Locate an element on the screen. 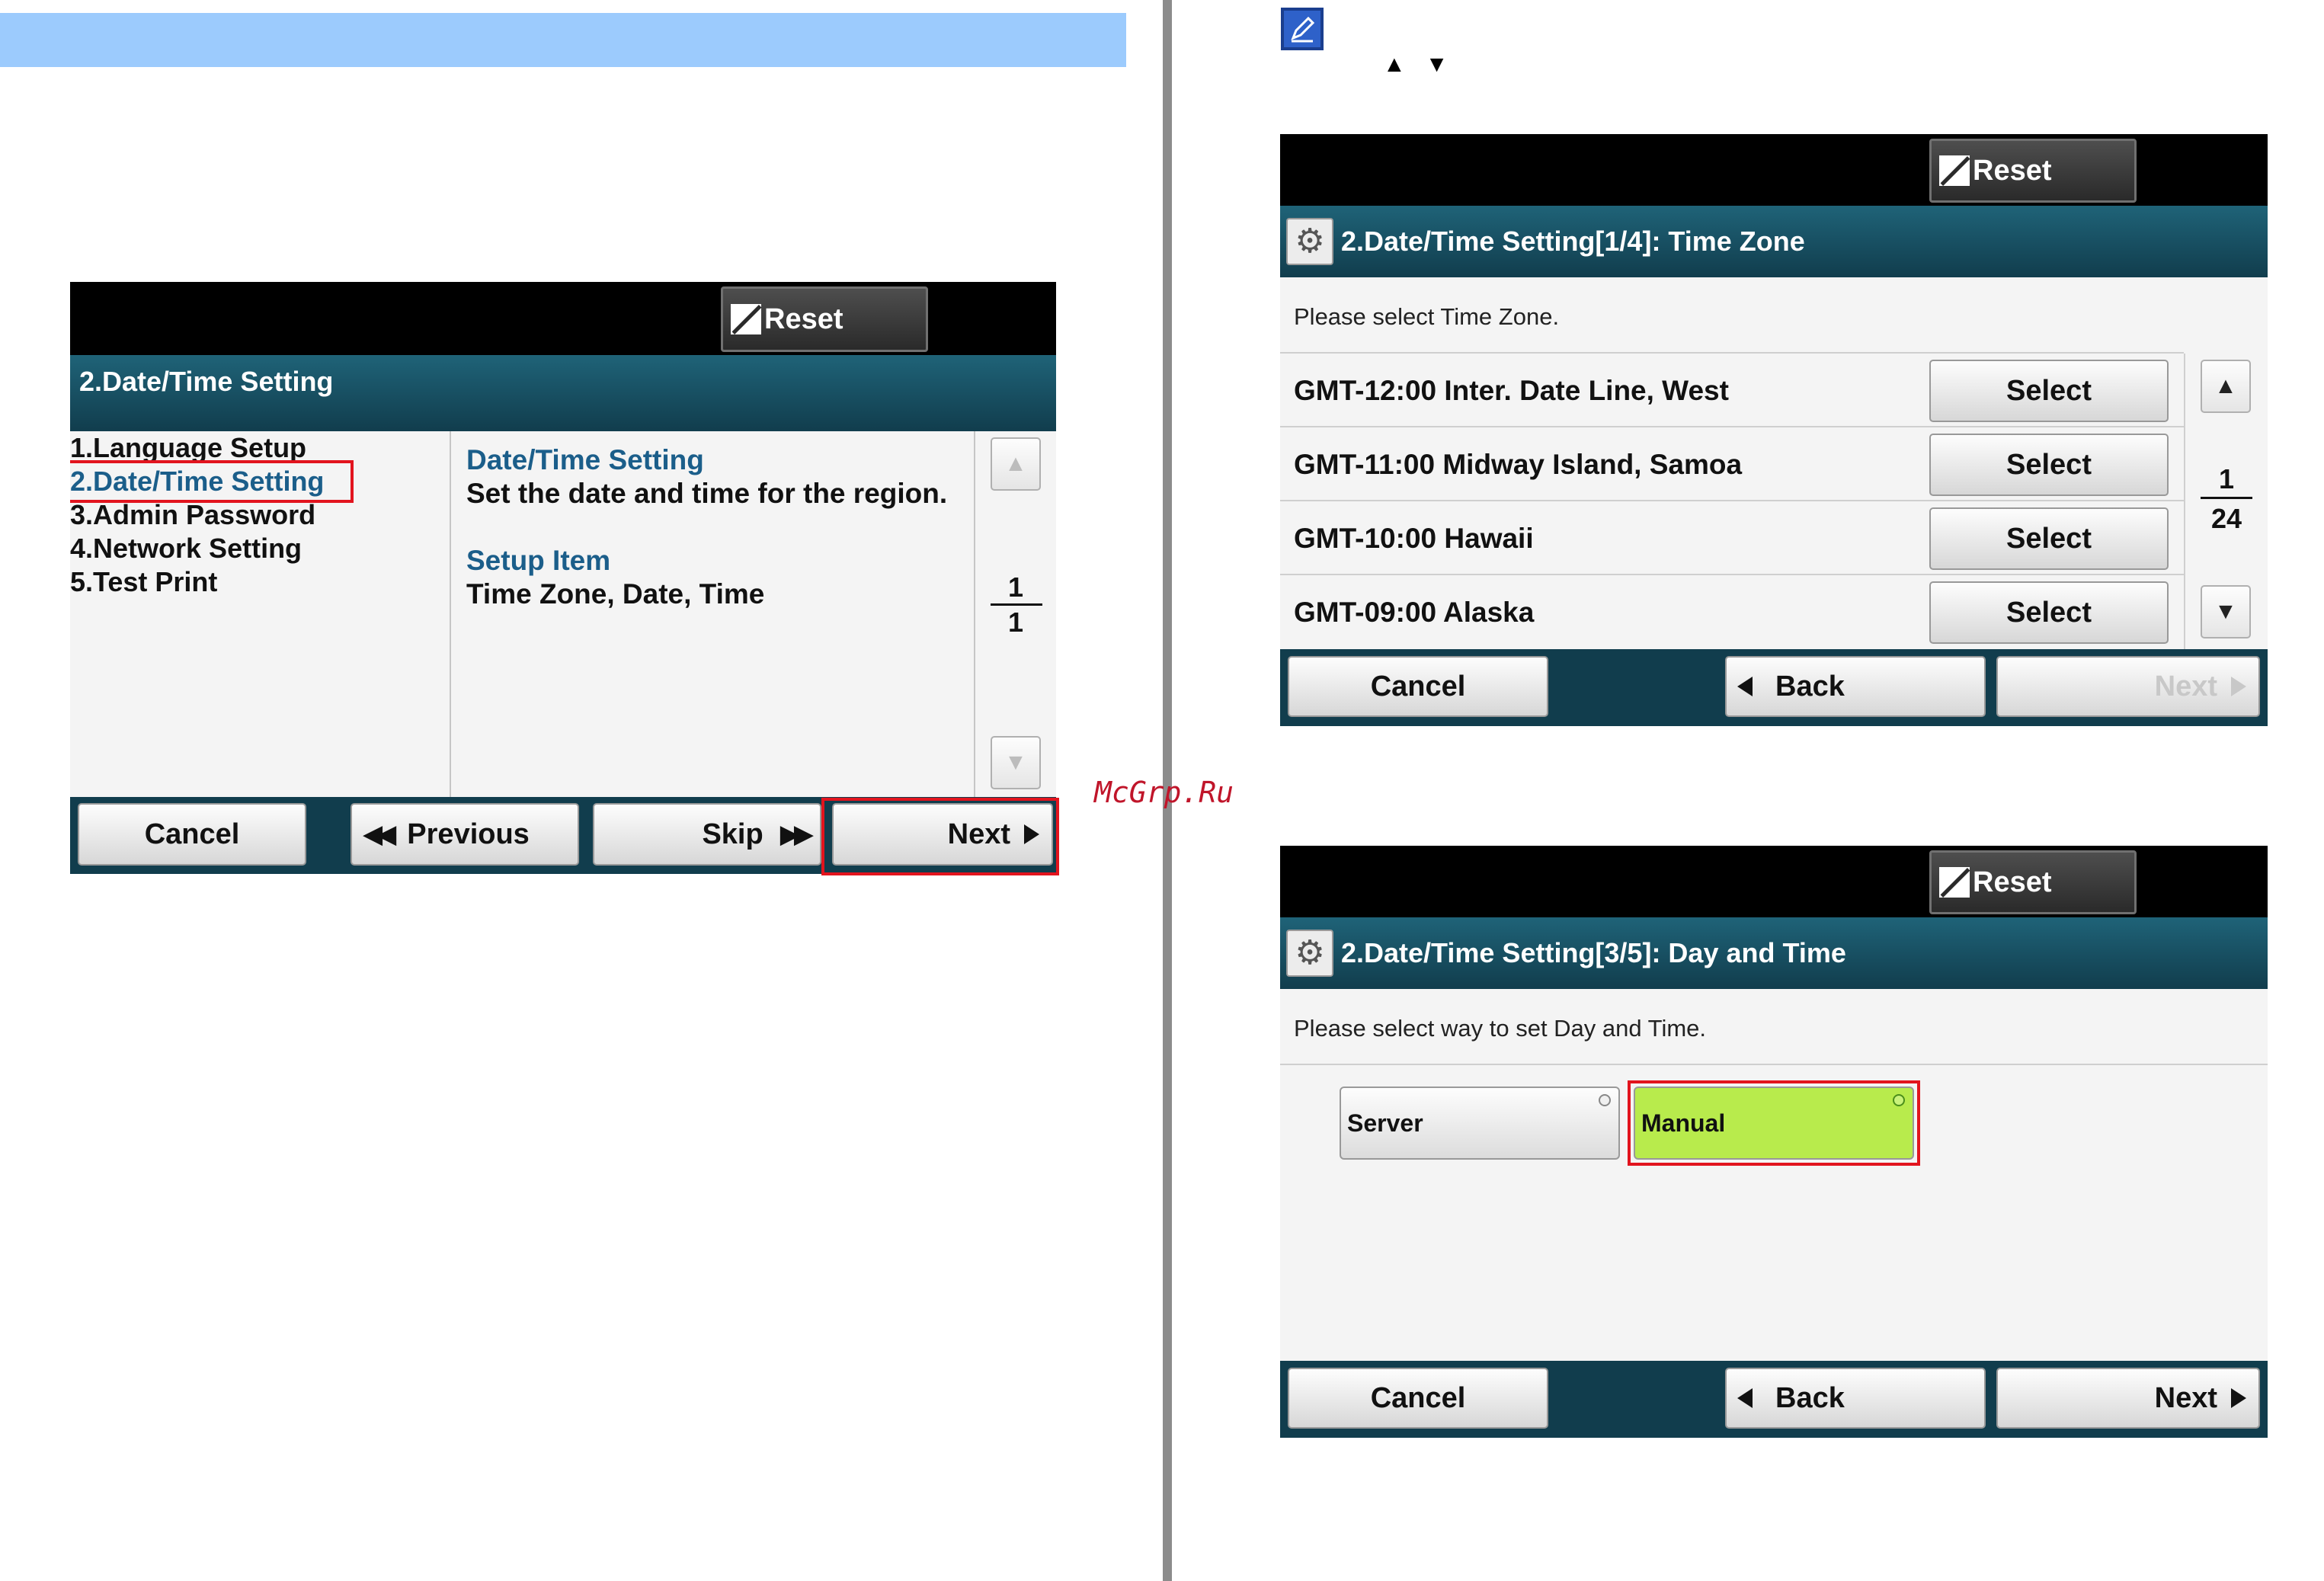 Image resolution: width=2324 pixels, height=1581 pixels. screen-title-text: 2.Date/Time Setting[3/5]: Day and Time is located at coordinates (1594, 953).